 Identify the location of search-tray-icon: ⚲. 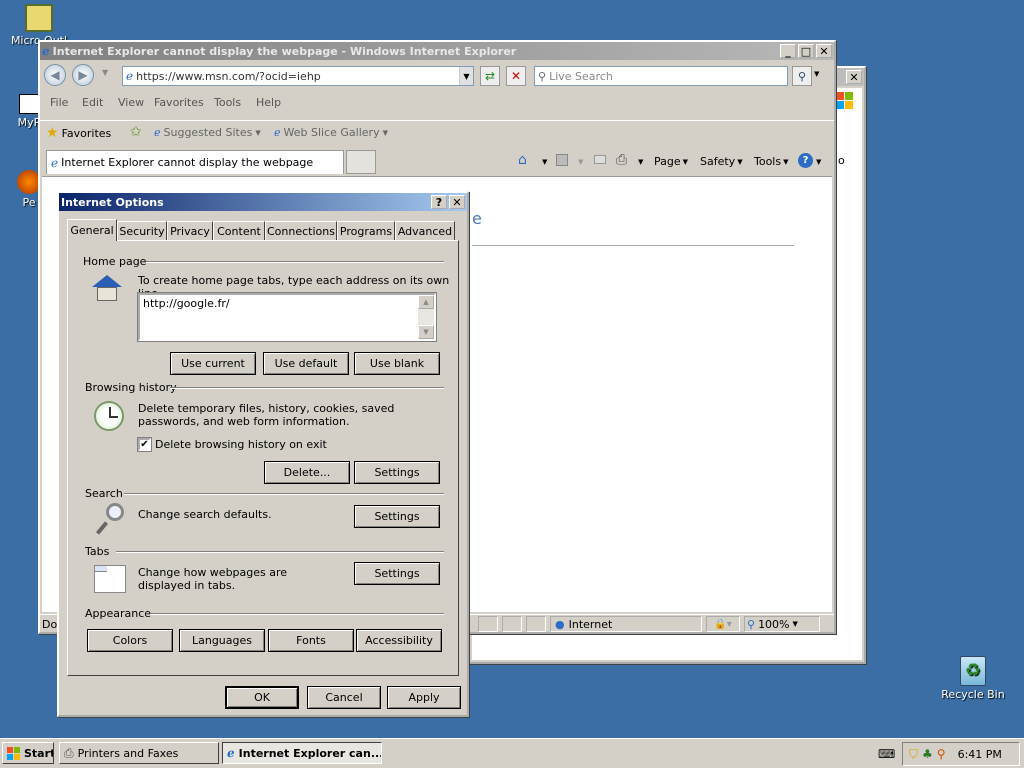
(941, 754).